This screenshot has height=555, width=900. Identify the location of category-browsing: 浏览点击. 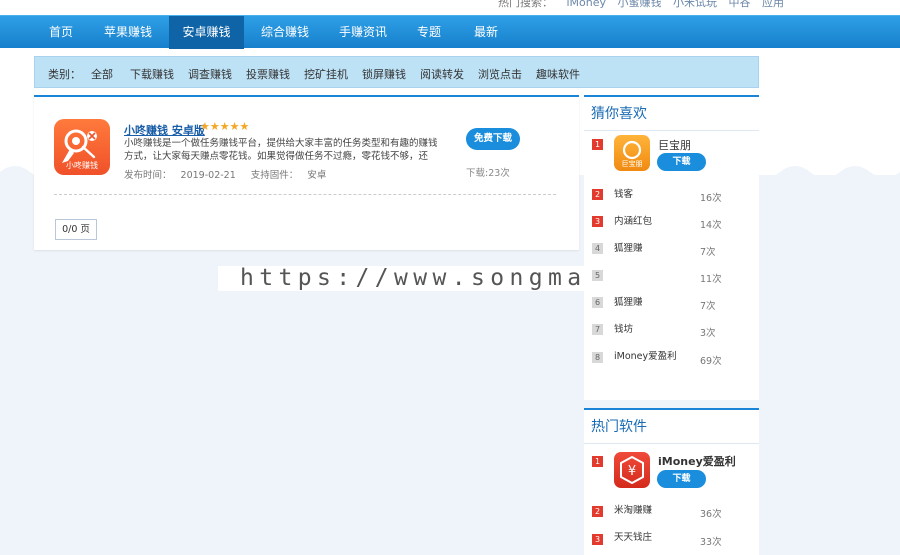
(500, 74).